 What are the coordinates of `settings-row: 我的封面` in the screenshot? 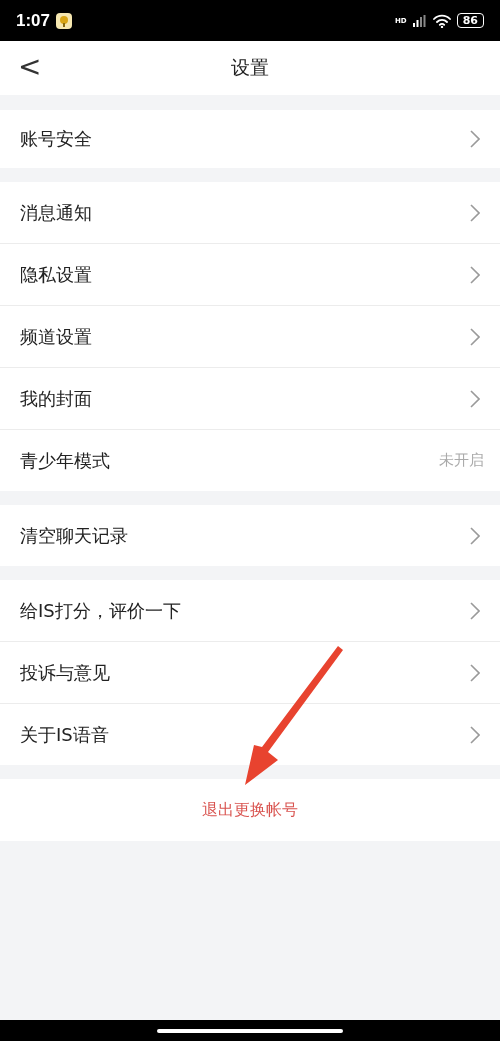 It's located at (250, 399).